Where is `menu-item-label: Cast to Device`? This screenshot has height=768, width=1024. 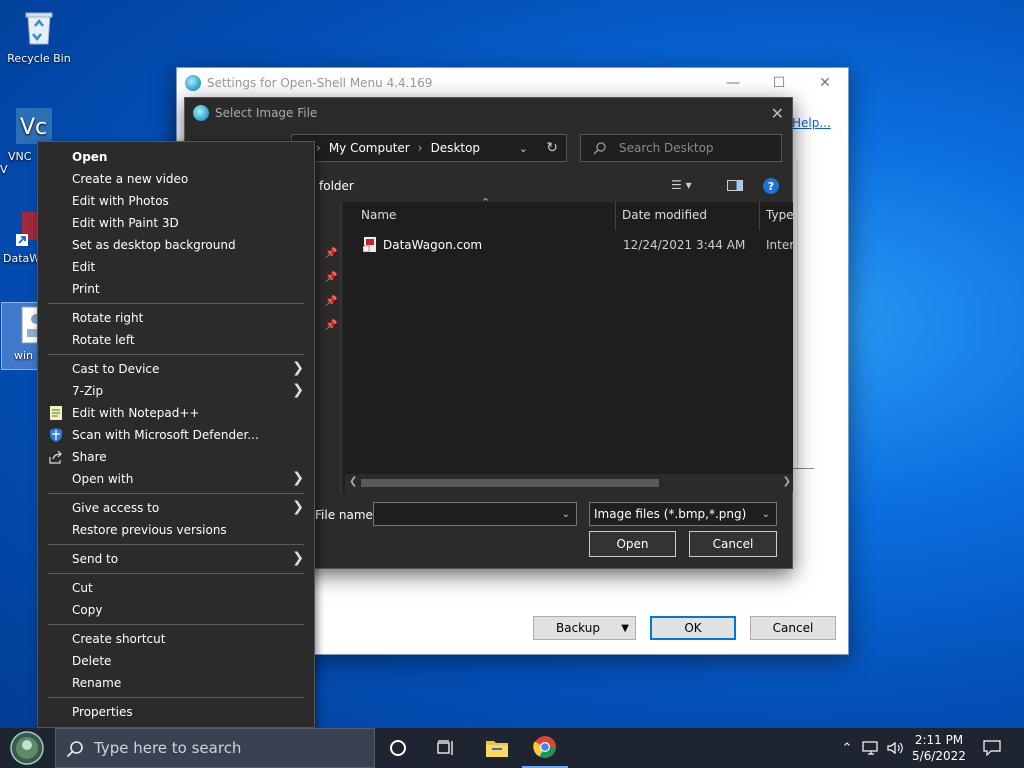 menu-item-label: Cast to Device is located at coordinates (116, 369).